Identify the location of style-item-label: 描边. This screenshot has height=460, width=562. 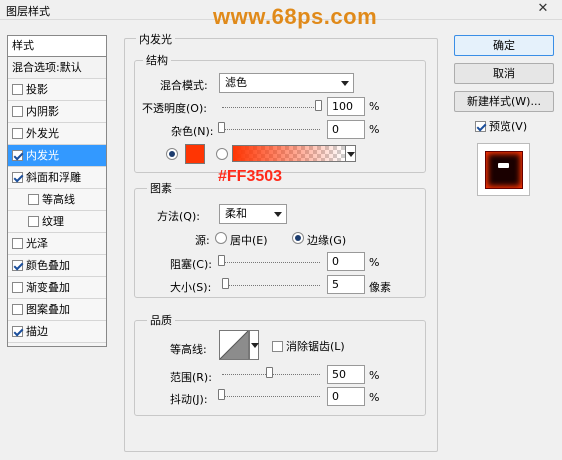
(37, 331).